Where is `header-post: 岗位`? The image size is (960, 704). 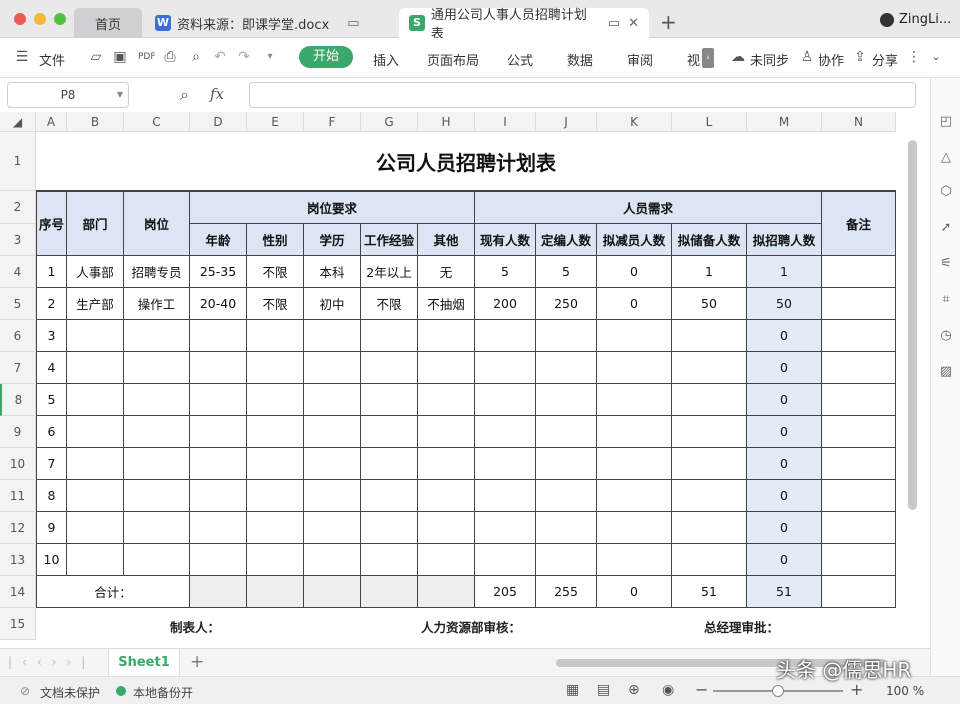 header-post: 岗位 is located at coordinates (157, 223).